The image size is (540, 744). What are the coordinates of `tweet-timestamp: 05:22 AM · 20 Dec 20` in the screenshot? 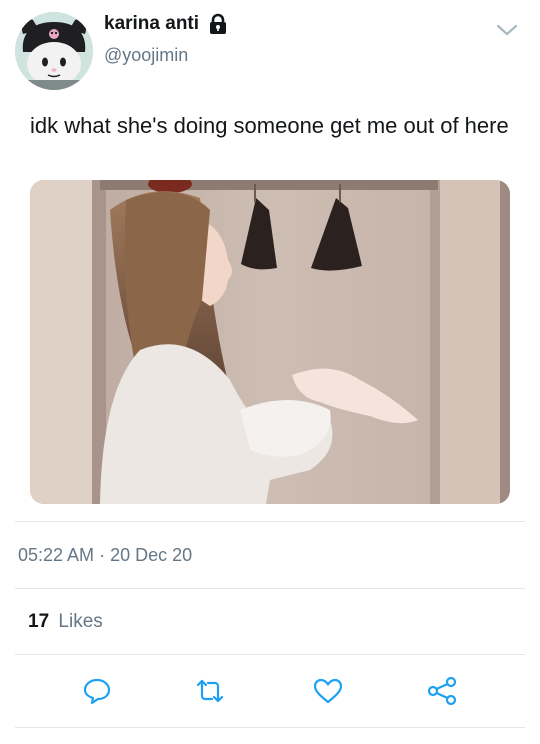 It's located at (105, 555).